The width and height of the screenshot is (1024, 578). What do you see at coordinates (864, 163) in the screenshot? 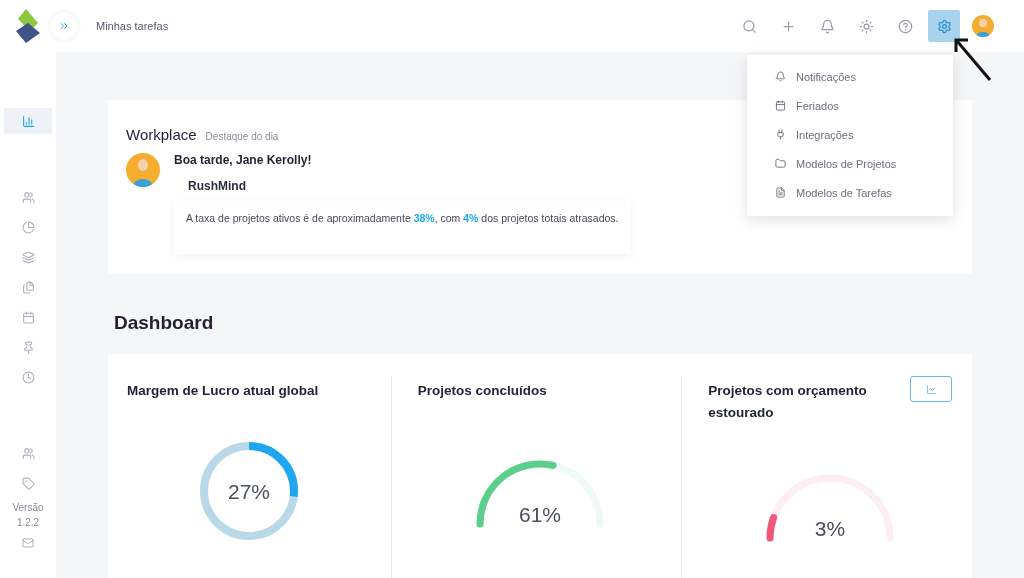
I see `menu-item: Modelos de Projetos` at bounding box center [864, 163].